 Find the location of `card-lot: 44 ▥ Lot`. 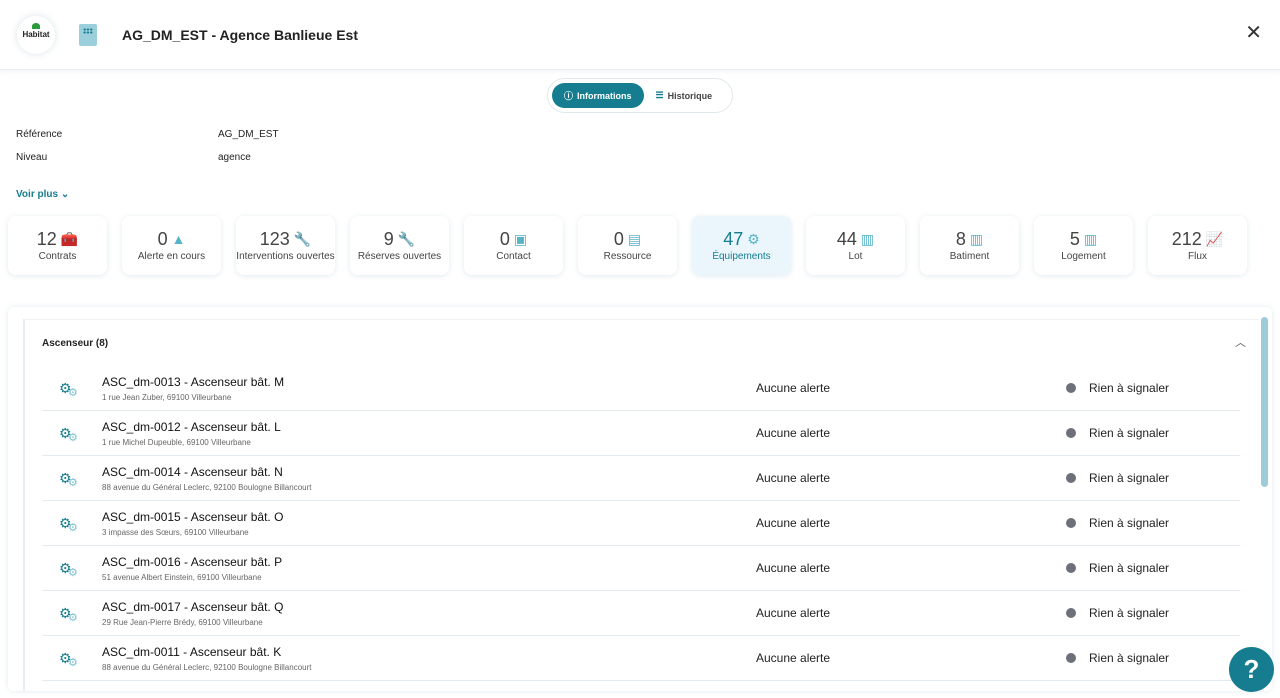

card-lot: 44 ▥ Lot is located at coordinates (855, 245).